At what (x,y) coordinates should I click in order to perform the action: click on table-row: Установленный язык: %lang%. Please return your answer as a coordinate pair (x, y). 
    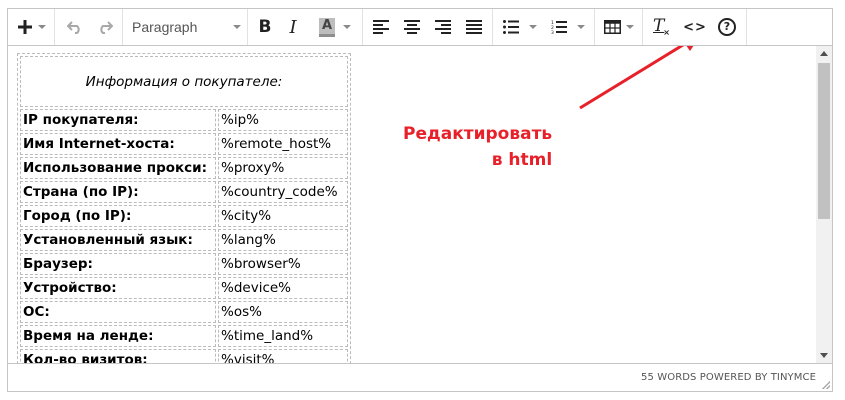
    Looking at the image, I should click on (184, 240).